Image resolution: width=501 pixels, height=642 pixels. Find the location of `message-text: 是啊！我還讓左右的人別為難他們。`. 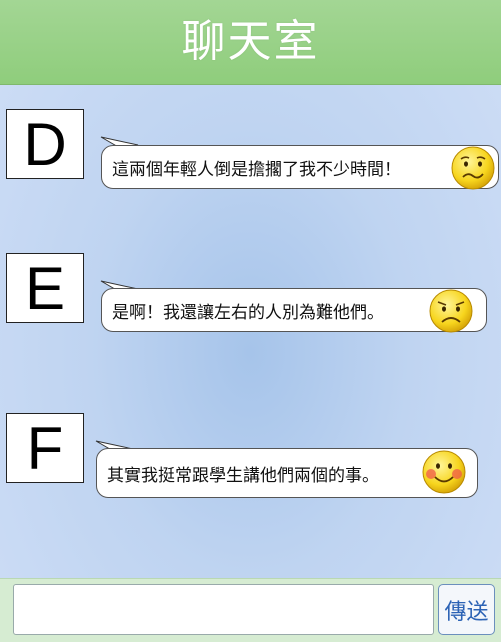

message-text: 是啊！我還讓左右的人別為難他們。 is located at coordinates (248, 312).